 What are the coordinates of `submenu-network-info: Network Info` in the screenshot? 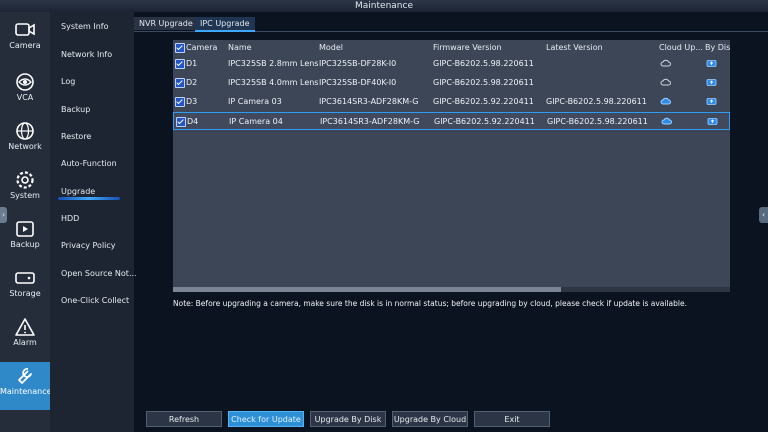 It's located at (86, 54).